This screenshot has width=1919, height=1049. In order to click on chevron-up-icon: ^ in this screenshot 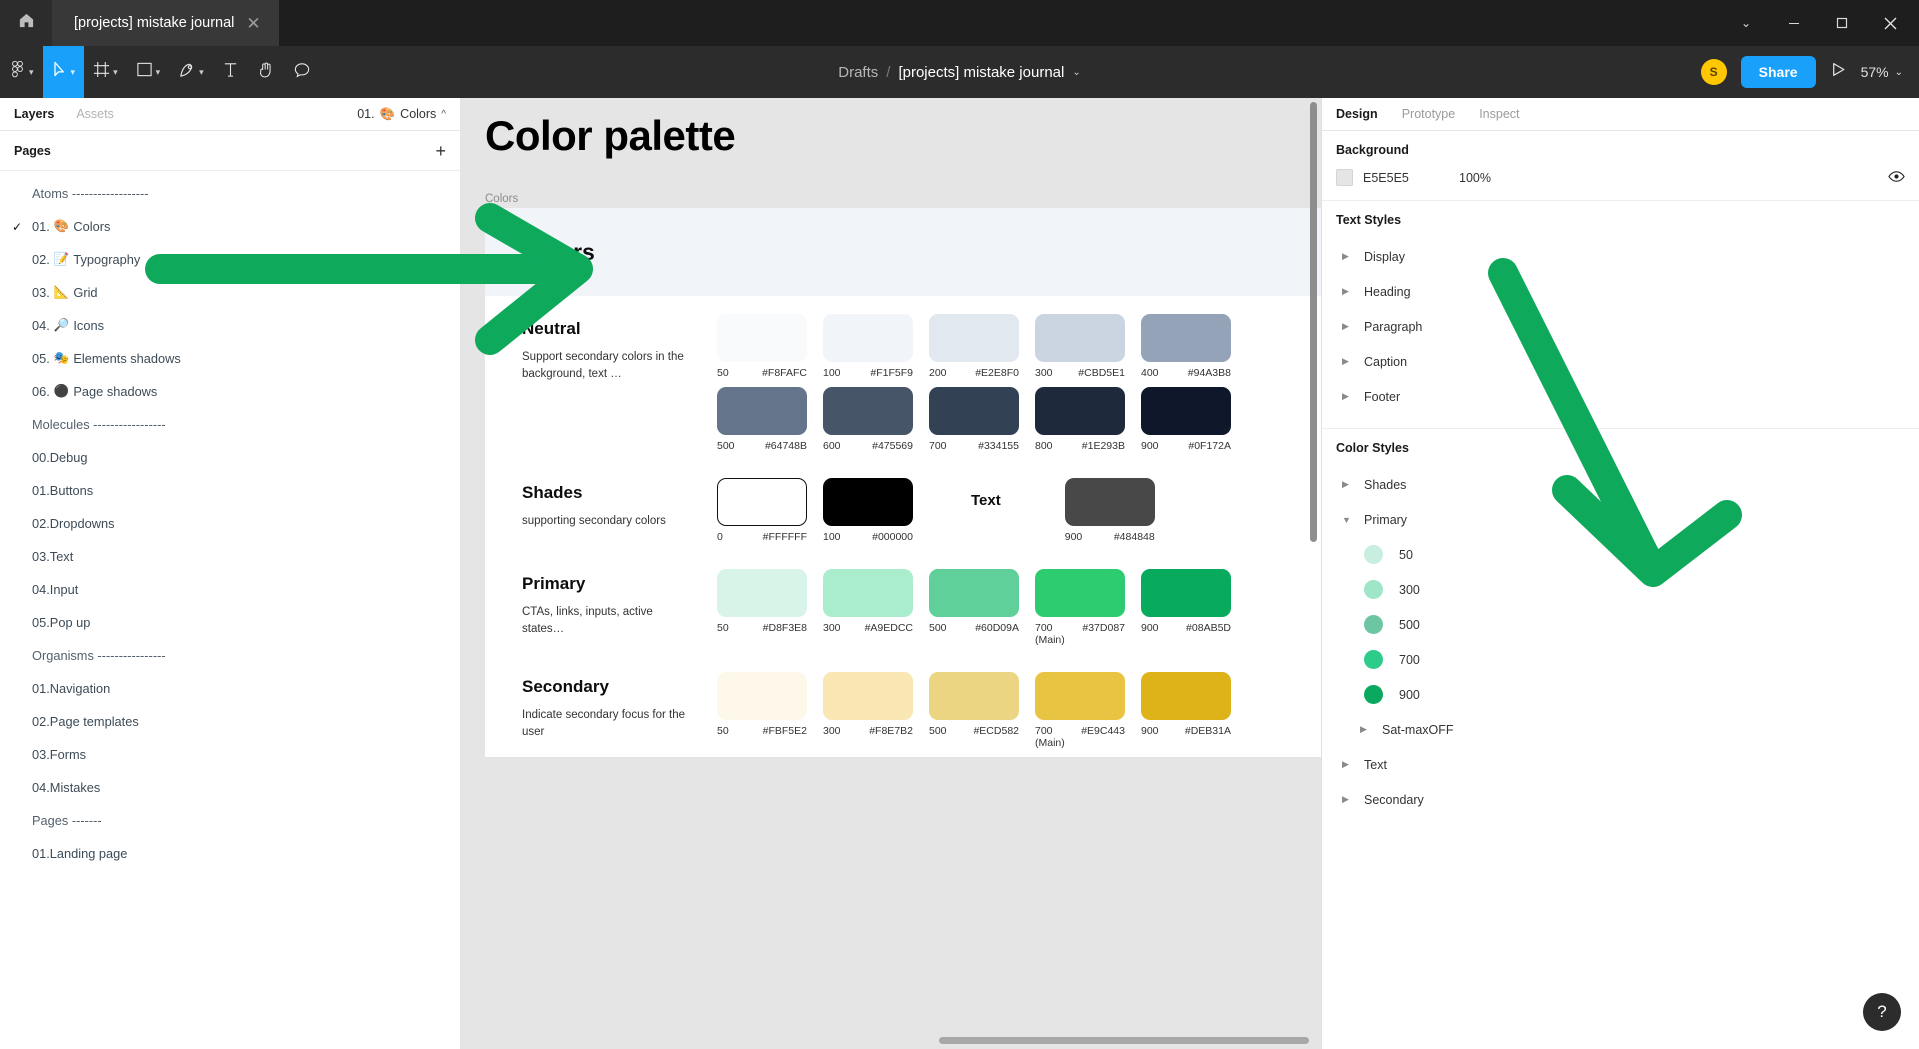, I will do `click(443, 114)`.